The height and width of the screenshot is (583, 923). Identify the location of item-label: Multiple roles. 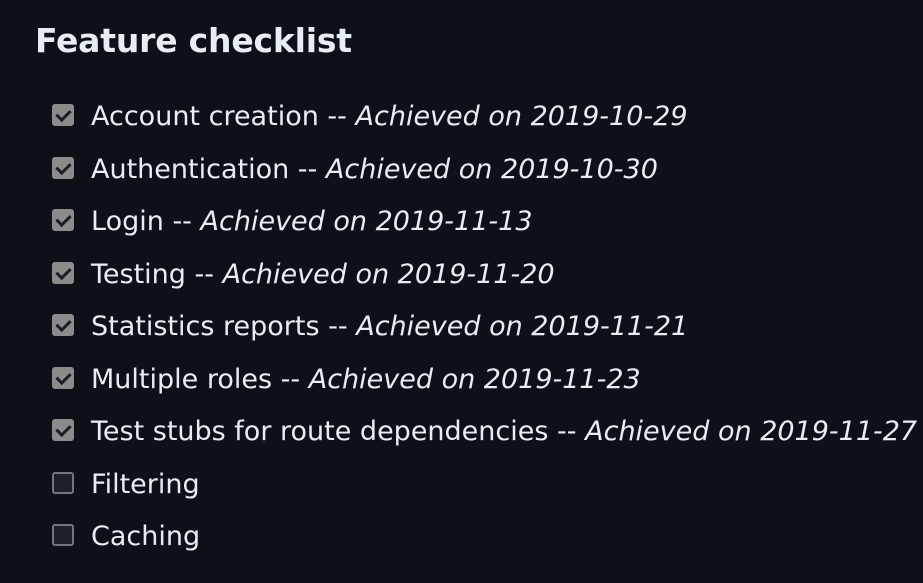
(182, 379).